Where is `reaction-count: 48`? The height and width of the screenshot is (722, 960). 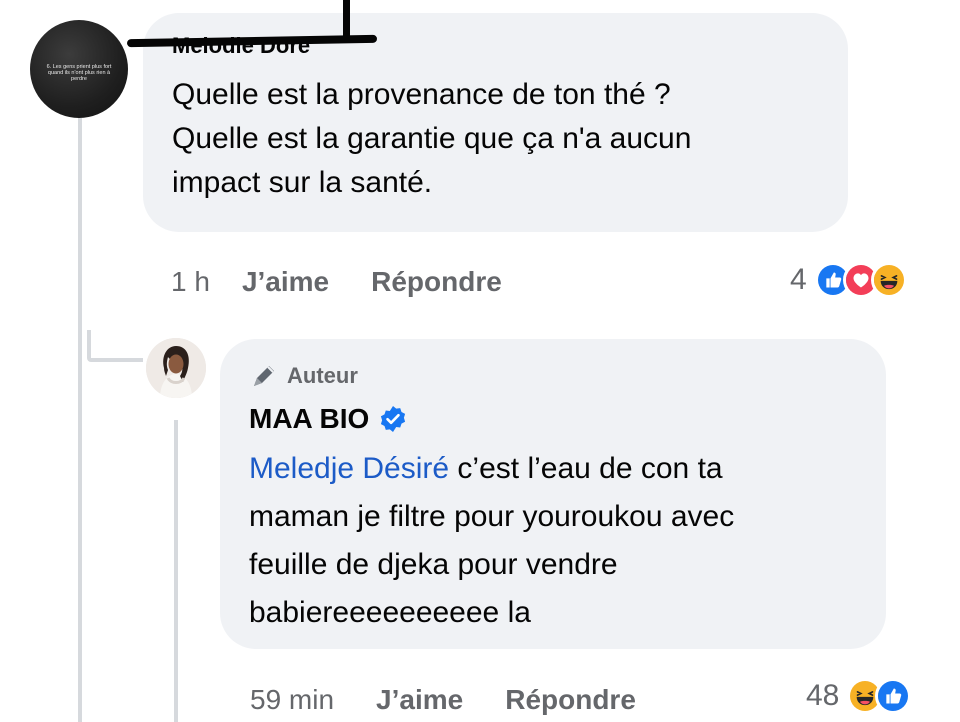
reaction-count: 48 is located at coordinates (823, 695).